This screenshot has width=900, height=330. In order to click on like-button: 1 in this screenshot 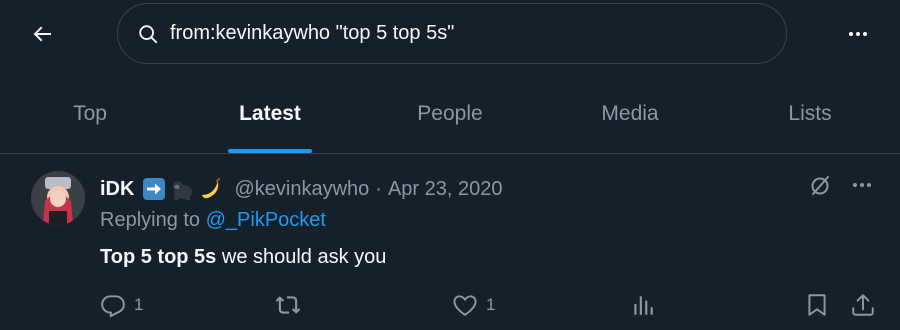, I will do `click(473, 305)`.